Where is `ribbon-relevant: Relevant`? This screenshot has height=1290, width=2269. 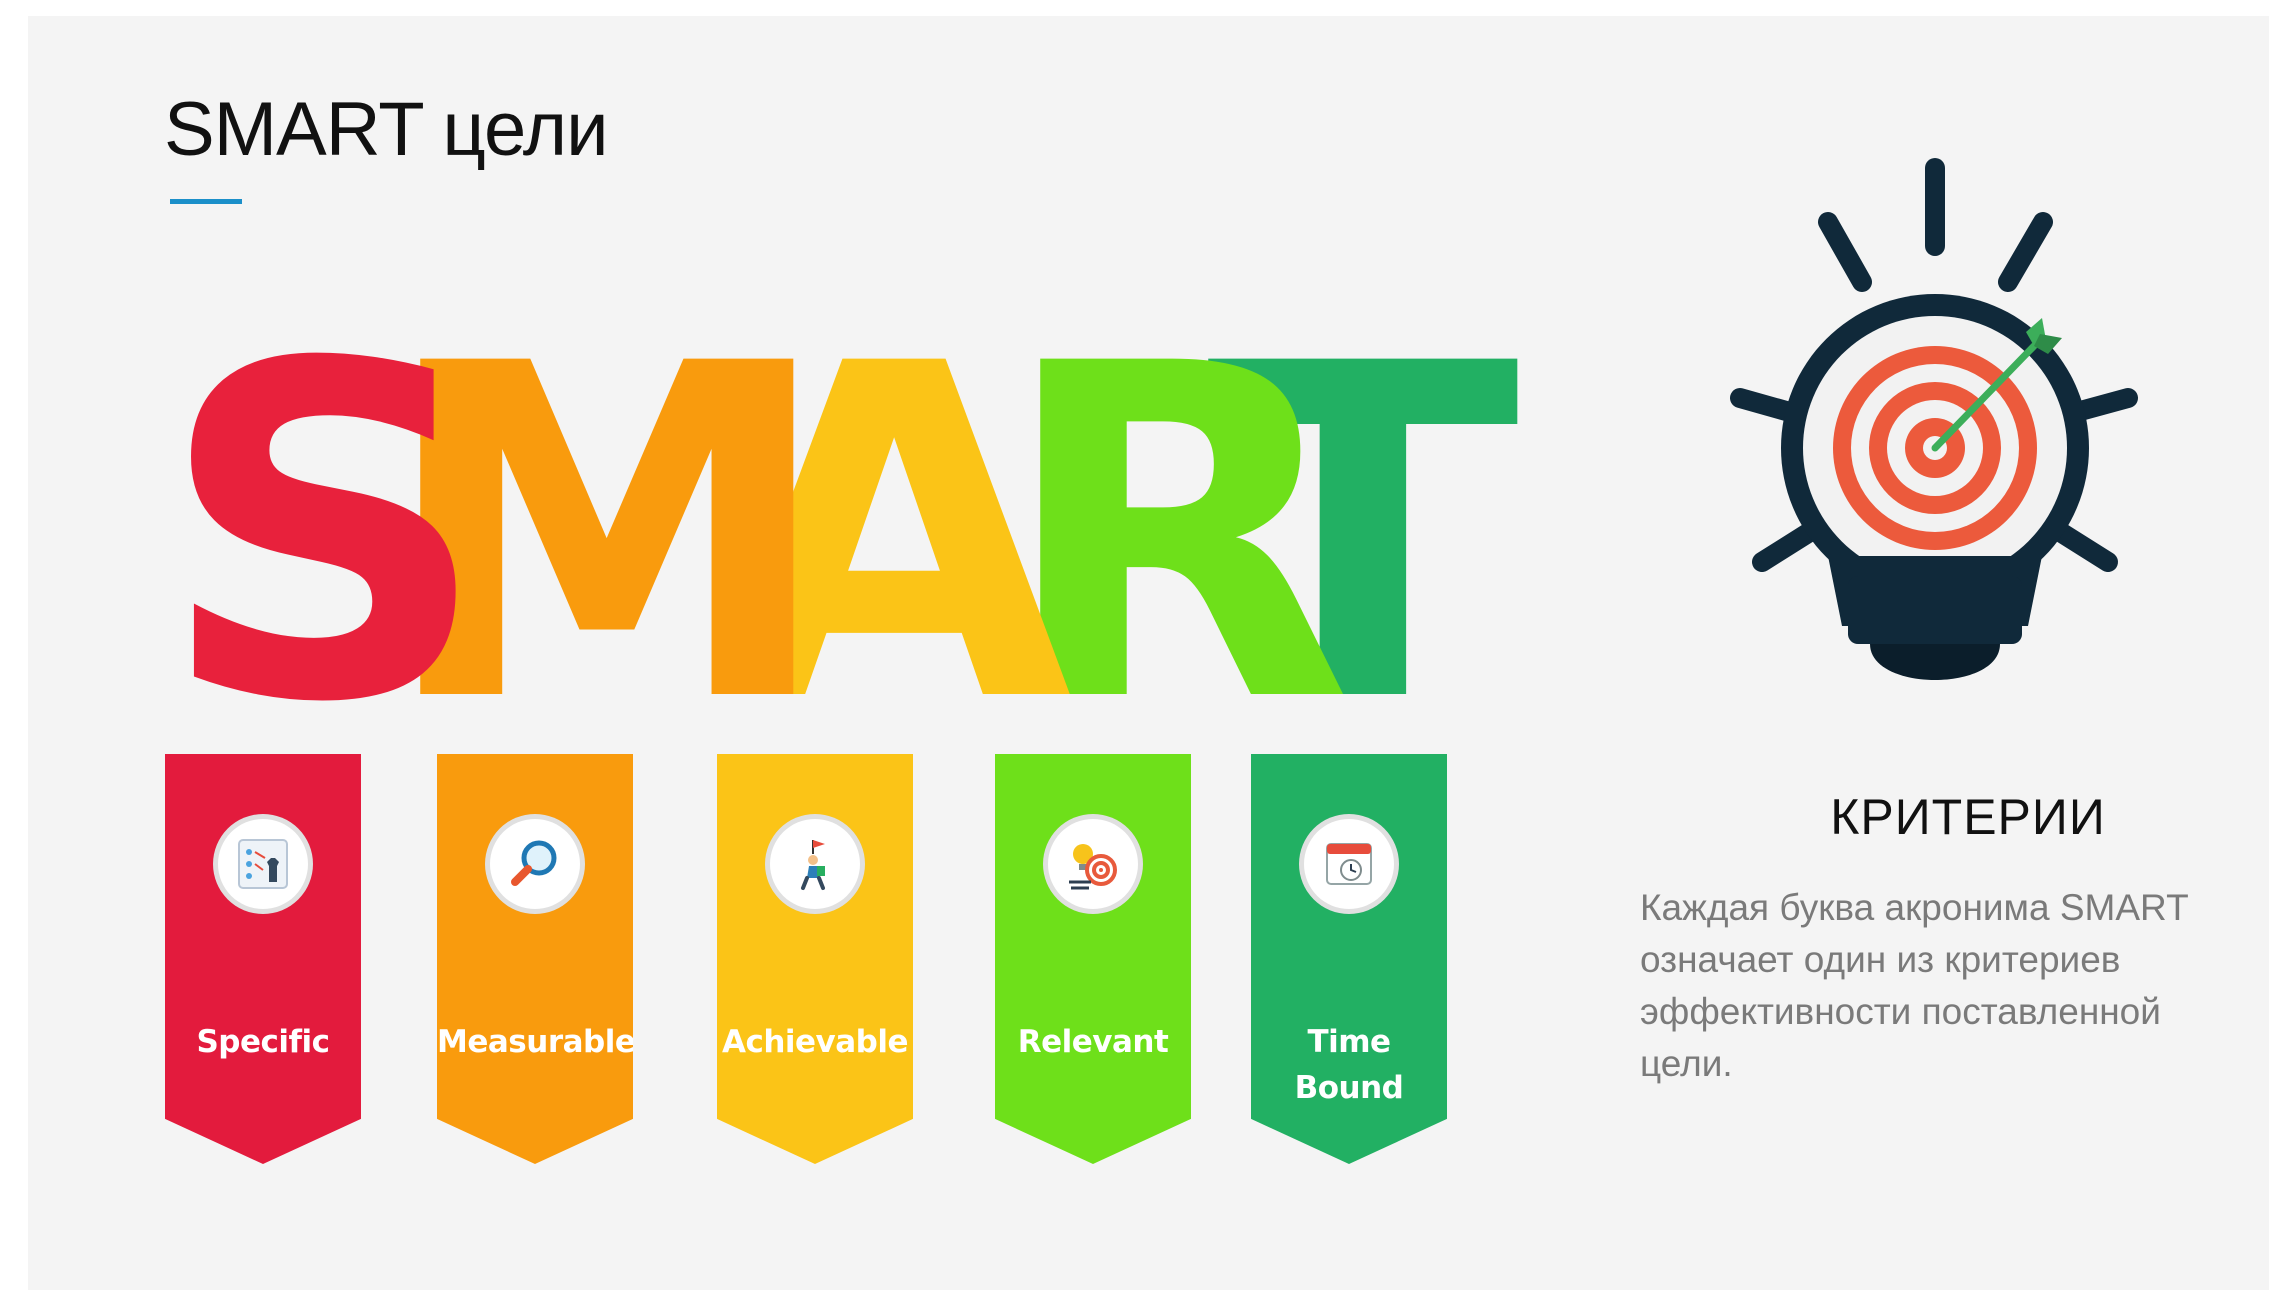 ribbon-relevant: Relevant is located at coordinates (1093, 959).